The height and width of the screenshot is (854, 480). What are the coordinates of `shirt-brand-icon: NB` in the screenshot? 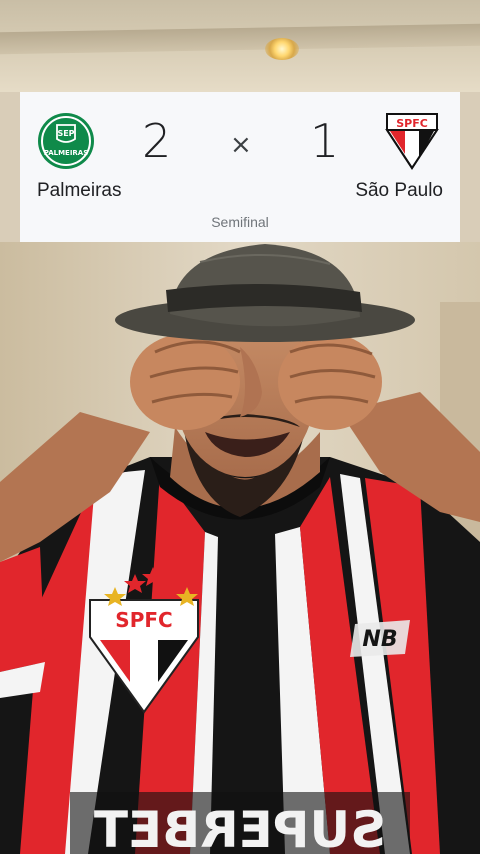 It's located at (380, 638).